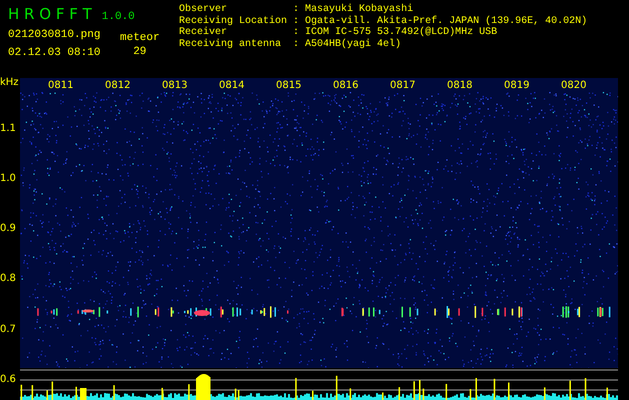 The width and height of the screenshot is (629, 400). I want to click on info-value: Ogata-vill. Akita-Pref. JAPAN (139.96E, 40.02N), so click(446, 21).